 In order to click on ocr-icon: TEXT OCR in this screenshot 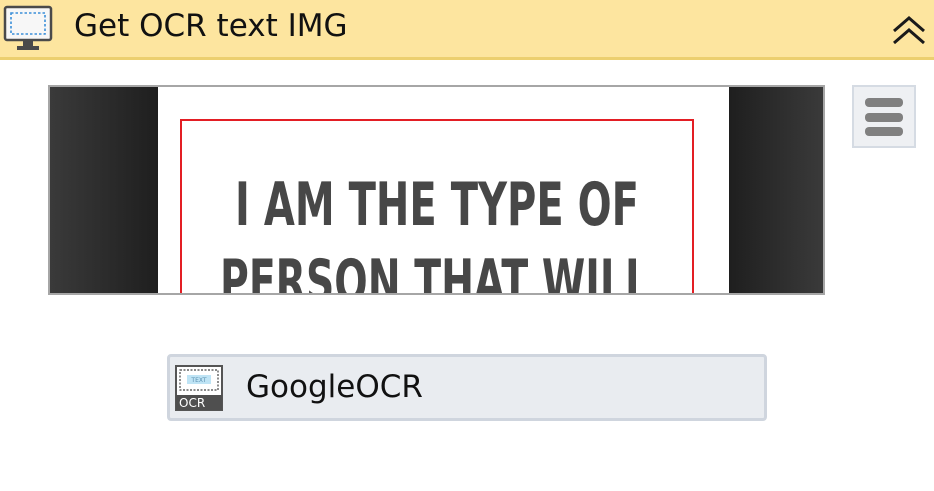, I will do `click(199, 388)`.